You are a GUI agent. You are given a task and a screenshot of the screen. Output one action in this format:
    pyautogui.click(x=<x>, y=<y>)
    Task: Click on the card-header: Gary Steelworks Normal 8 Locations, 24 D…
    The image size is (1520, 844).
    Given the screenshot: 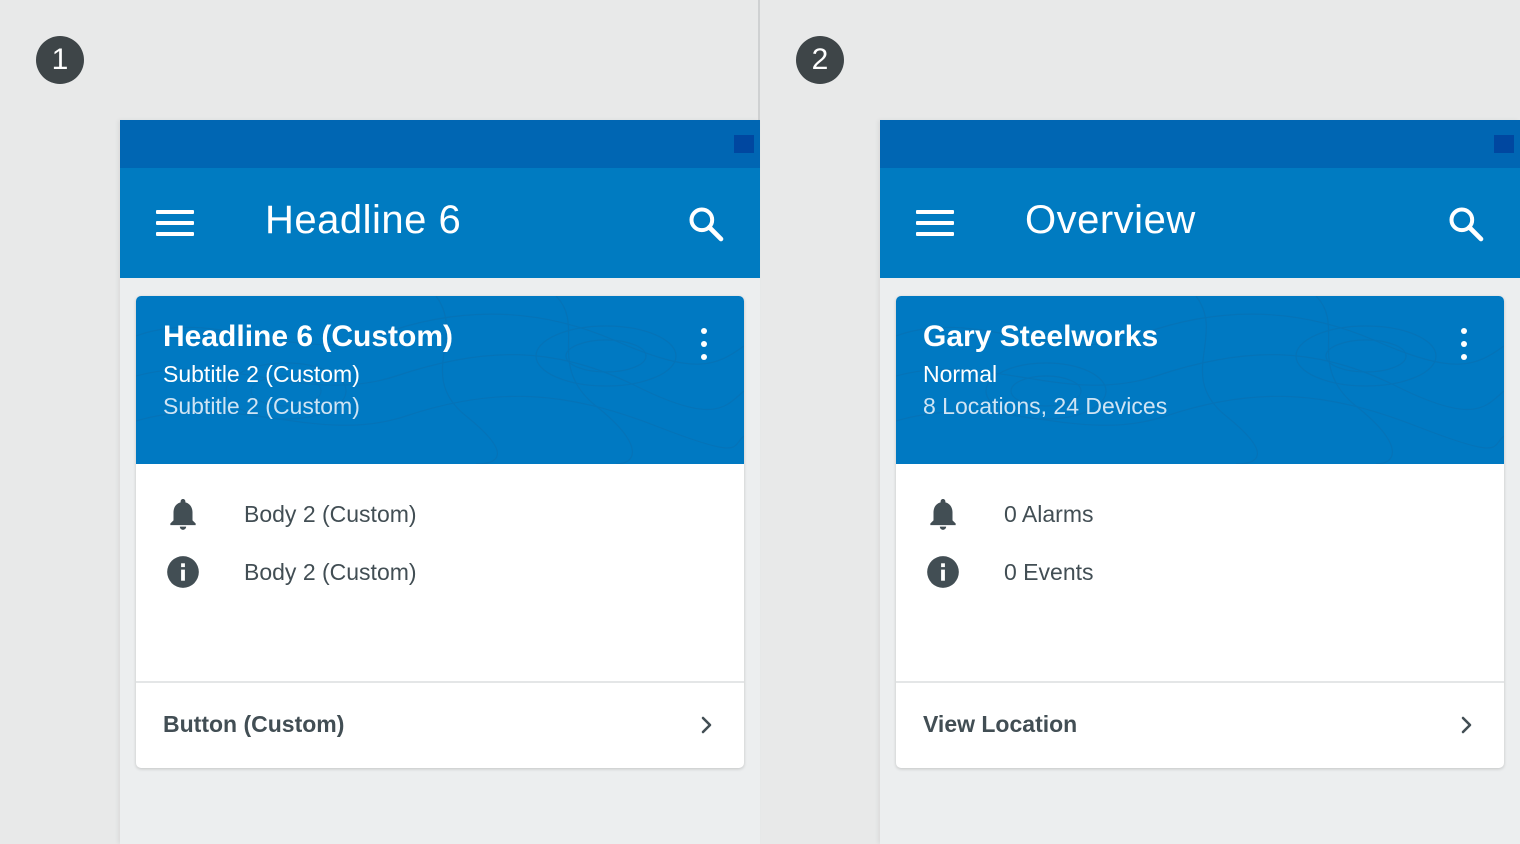 What is the action you would take?
    pyautogui.click(x=1200, y=380)
    